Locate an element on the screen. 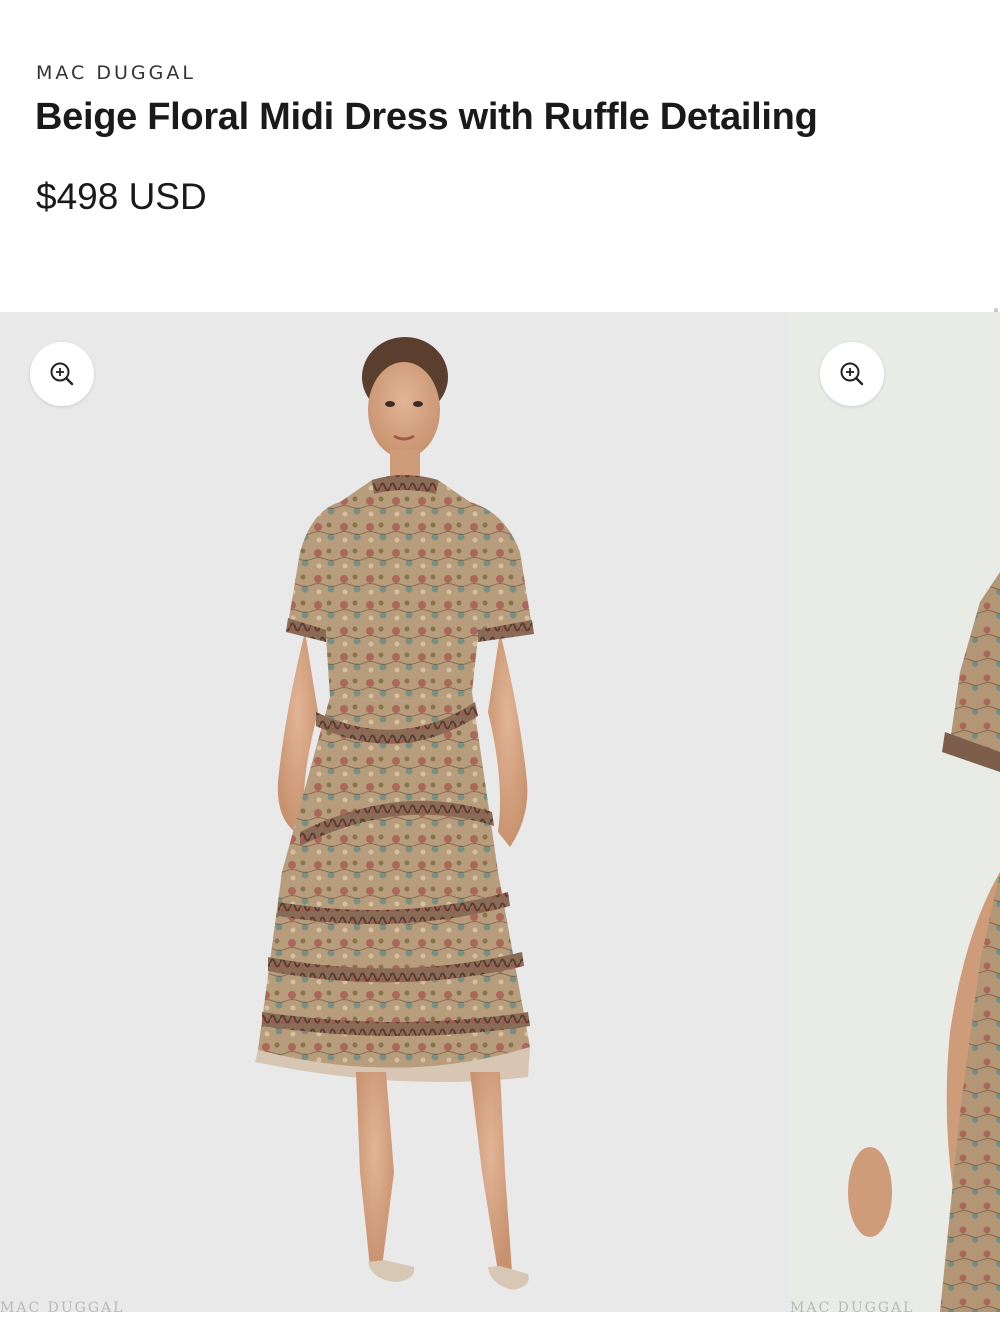  product-photo-side is located at coordinates (924, 942).